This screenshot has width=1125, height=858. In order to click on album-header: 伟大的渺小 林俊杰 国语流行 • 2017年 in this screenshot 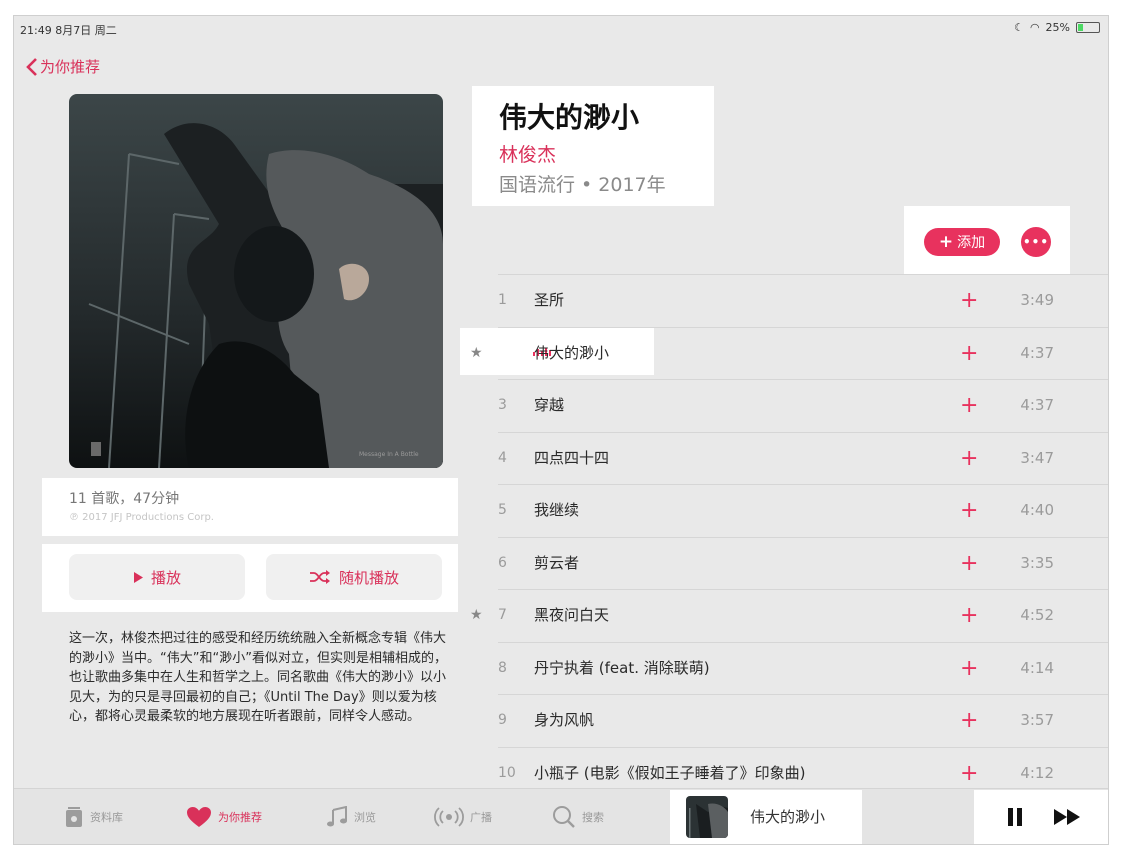, I will do `click(593, 146)`.